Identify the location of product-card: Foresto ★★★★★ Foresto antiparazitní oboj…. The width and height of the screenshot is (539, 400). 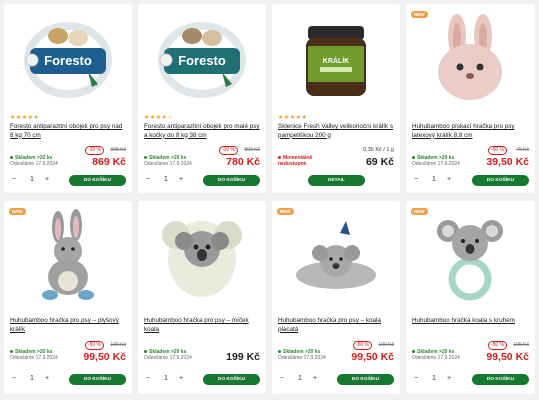
(68, 98).